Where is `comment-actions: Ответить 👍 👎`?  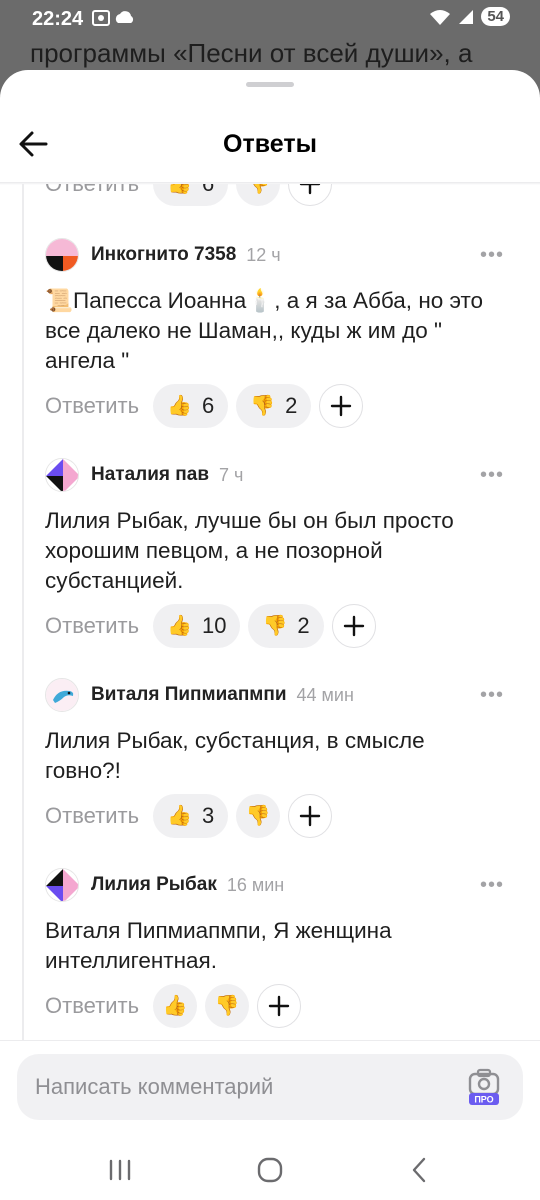
comment-actions: Ответить 👍 👎 is located at coordinates (173, 1006).